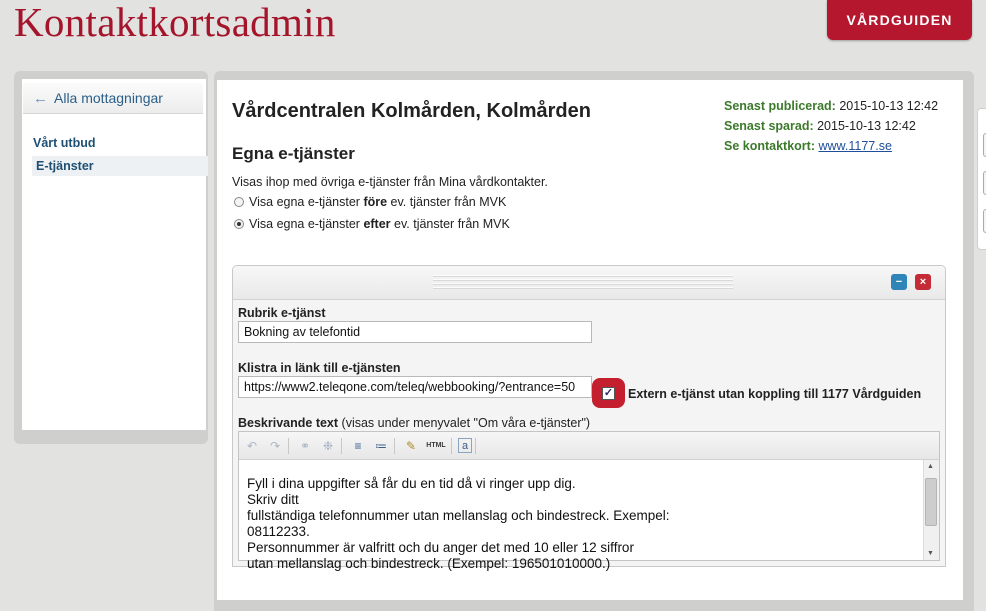  I want to click on meta-saved: Senast sparad: 2015-10-13 12:42, so click(820, 126).